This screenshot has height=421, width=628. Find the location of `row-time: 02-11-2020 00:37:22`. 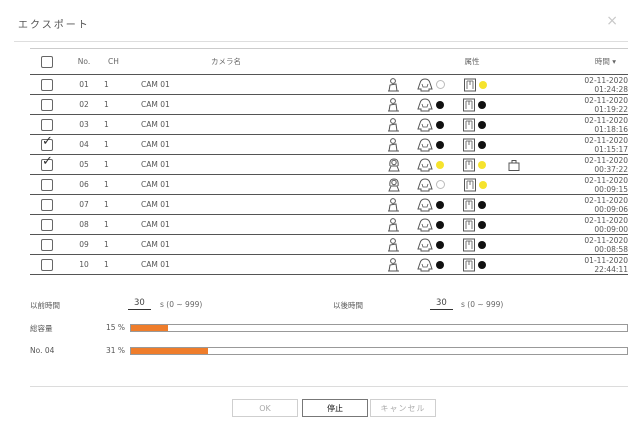

row-time: 02-11-2020 00:37:22 is located at coordinates (593, 164).